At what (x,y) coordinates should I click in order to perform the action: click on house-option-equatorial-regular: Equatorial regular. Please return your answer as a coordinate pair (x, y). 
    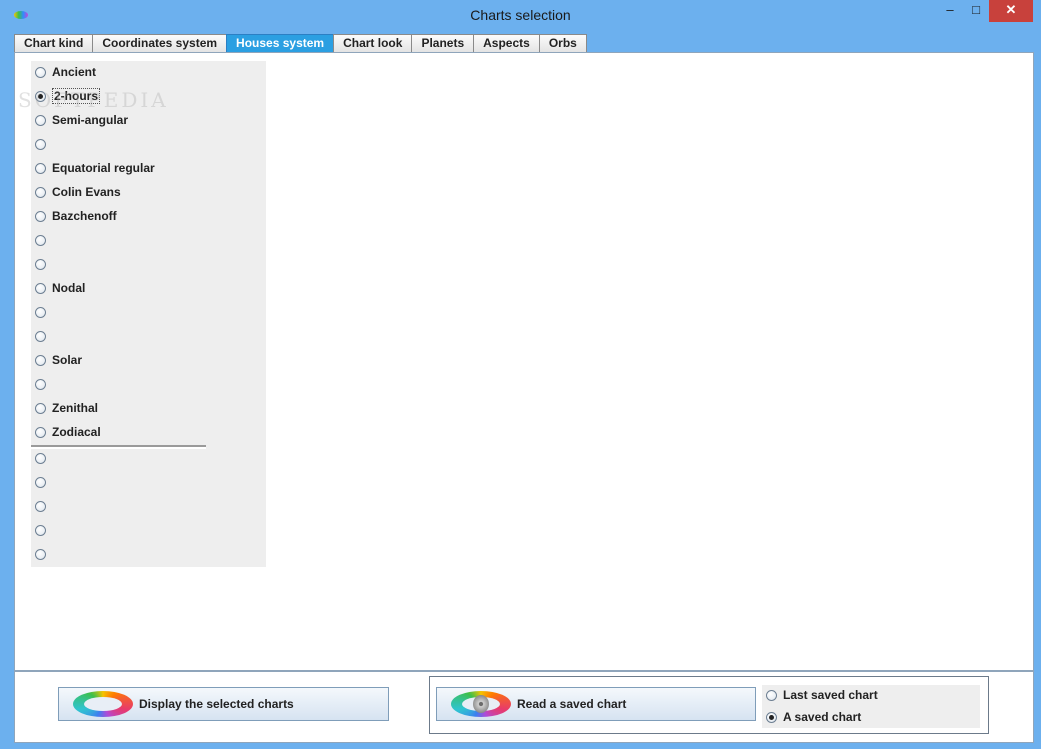
    Looking at the image, I should click on (95, 168).